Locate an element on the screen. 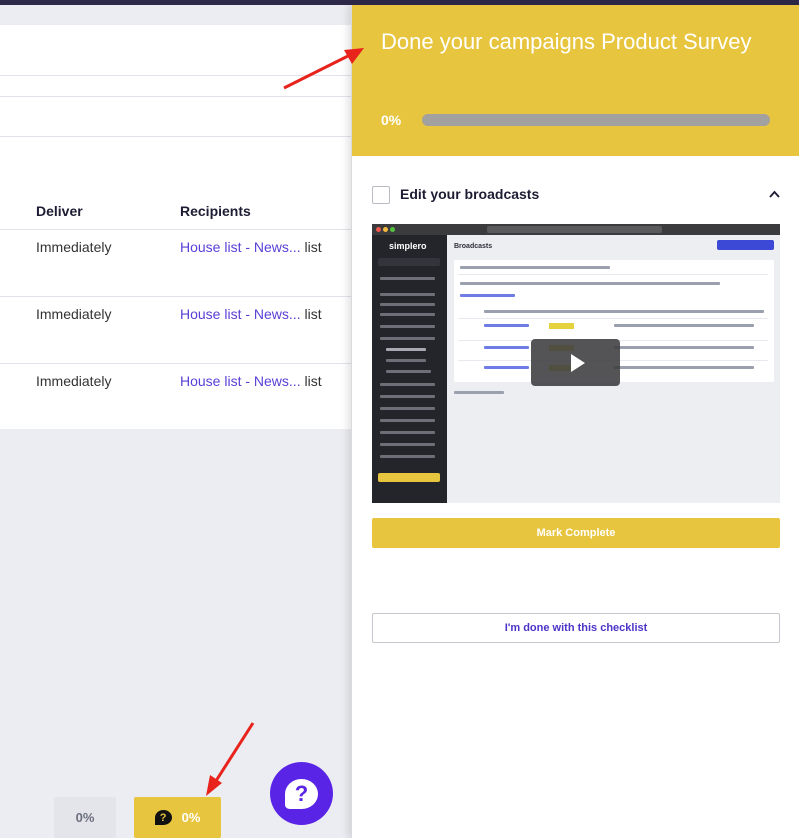 The width and height of the screenshot is (799, 838). video-table-header is located at coordinates (624, 311).